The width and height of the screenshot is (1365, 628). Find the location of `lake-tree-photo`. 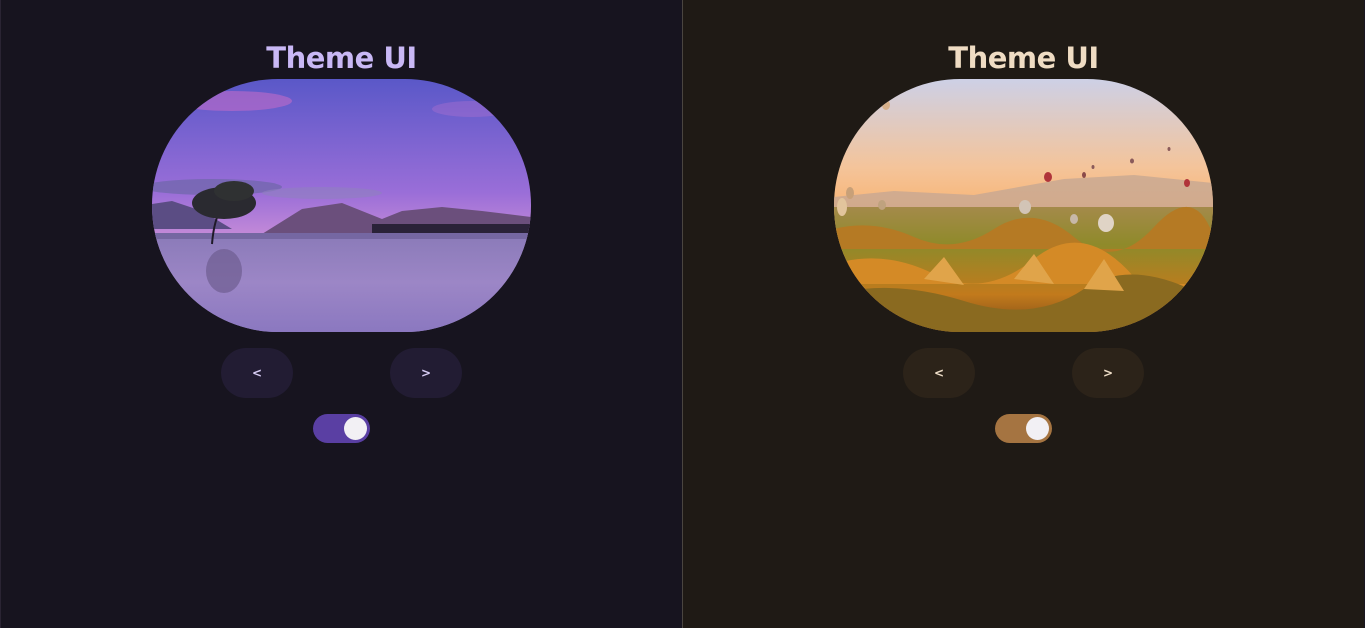

lake-tree-photo is located at coordinates (341, 205).